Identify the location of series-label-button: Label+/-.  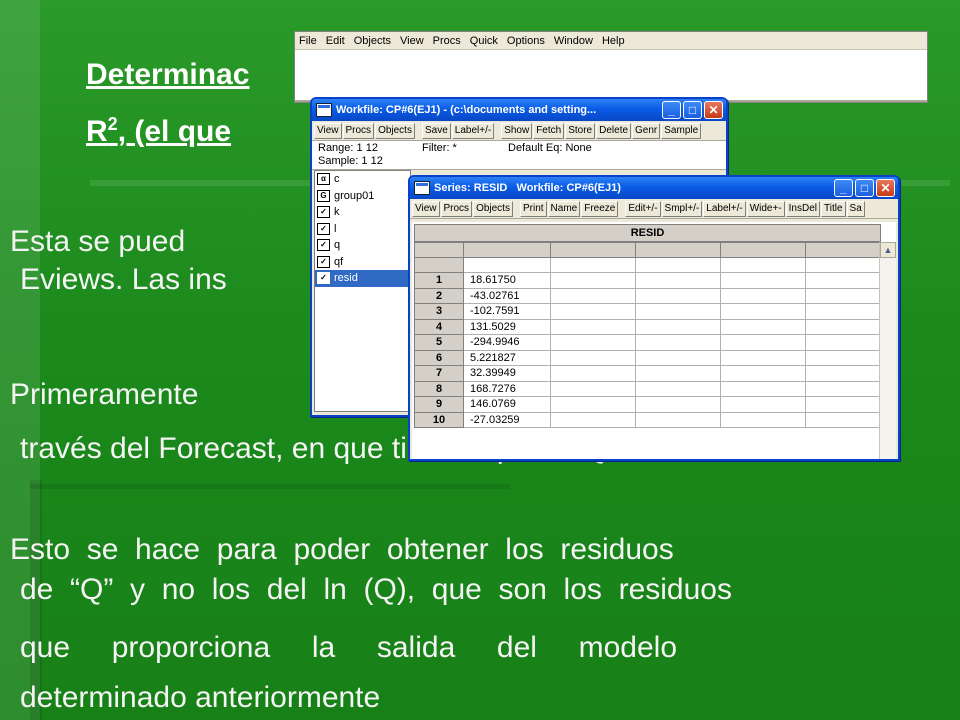
(724, 208).